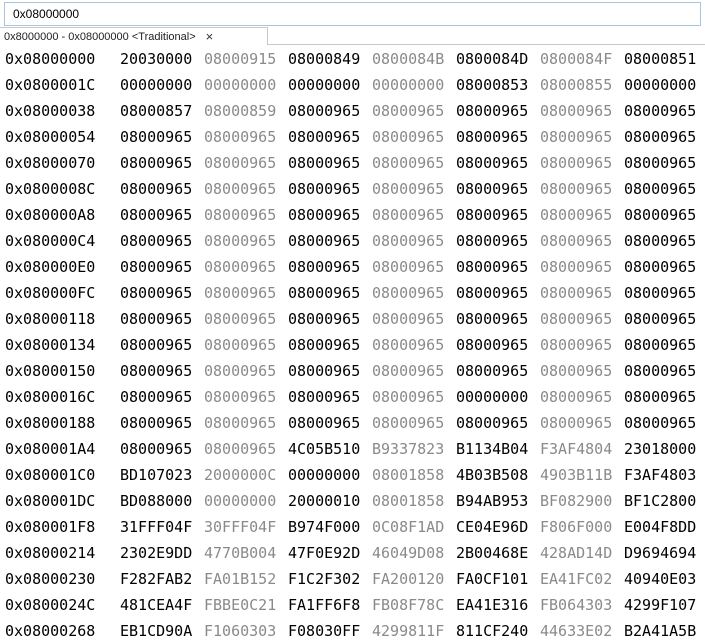 The height and width of the screenshot is (644, 705). I want to click on memory-word: 08001858, so click(408, 475).